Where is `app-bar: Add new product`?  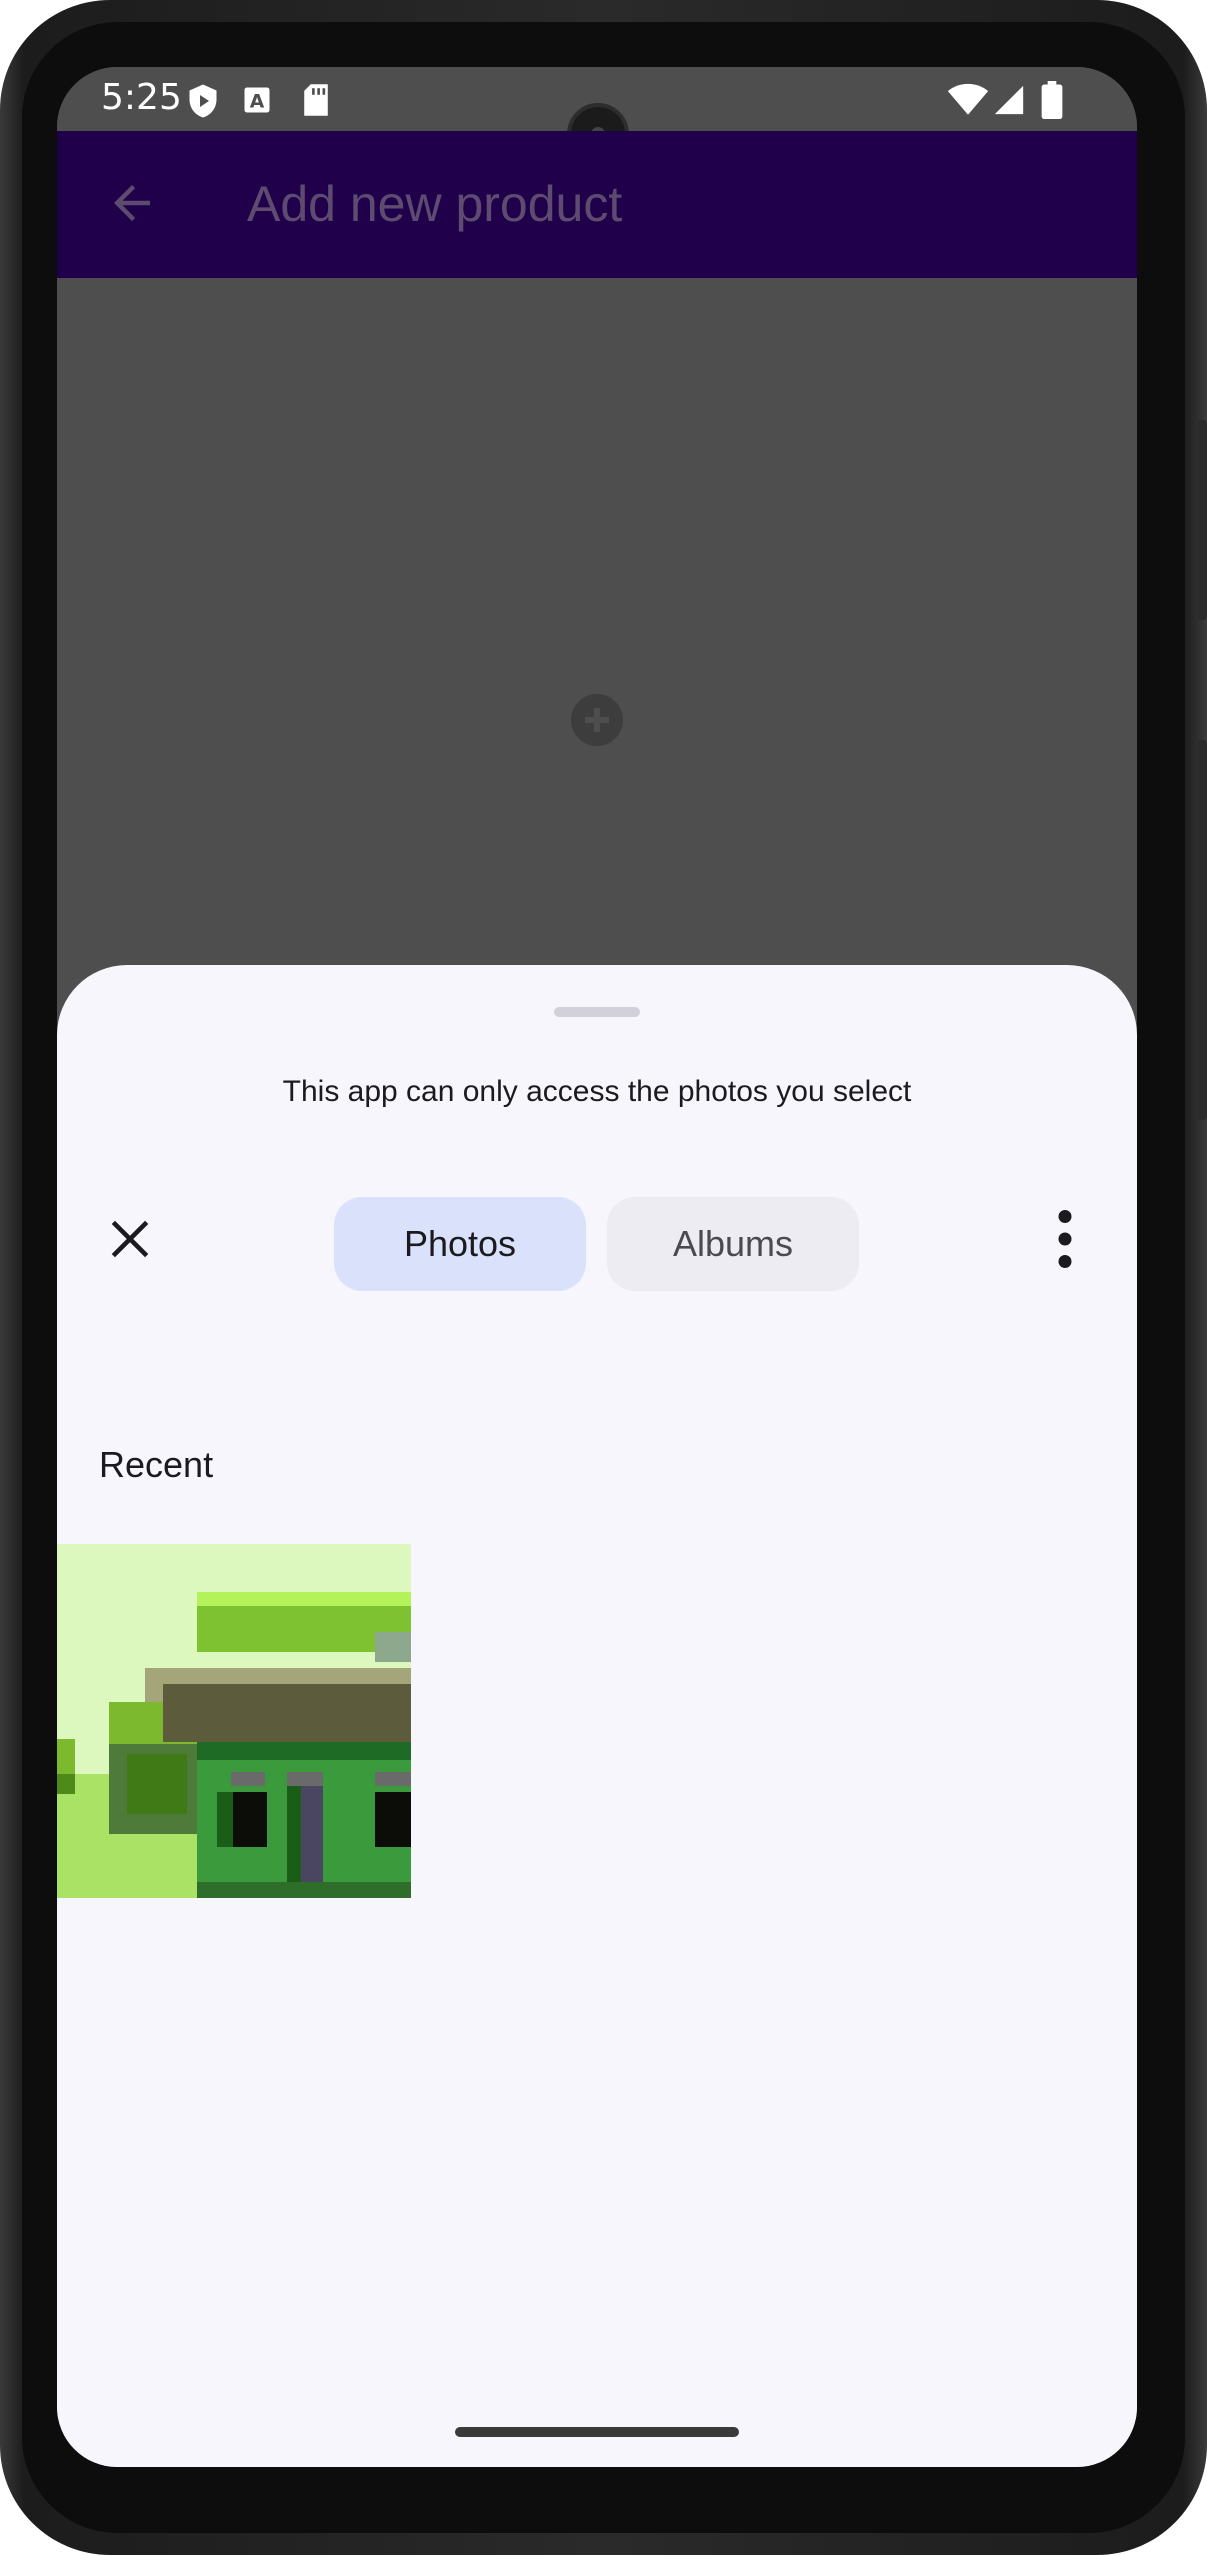
app-bar: Add new product is located at coordinates (597, 204).